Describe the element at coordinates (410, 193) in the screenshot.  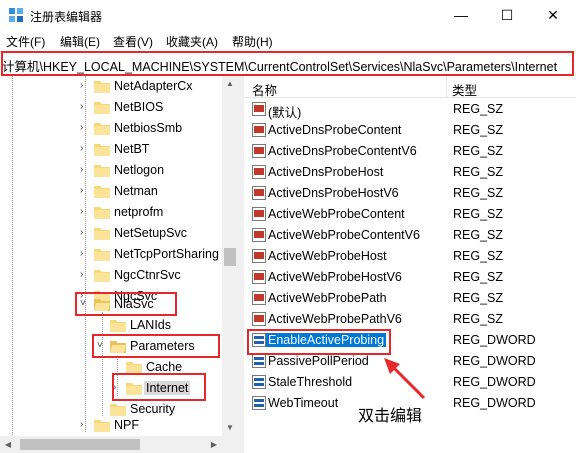
I see `list-item: ActiveDnsProbeHostV6 REG_SZ` at that location.